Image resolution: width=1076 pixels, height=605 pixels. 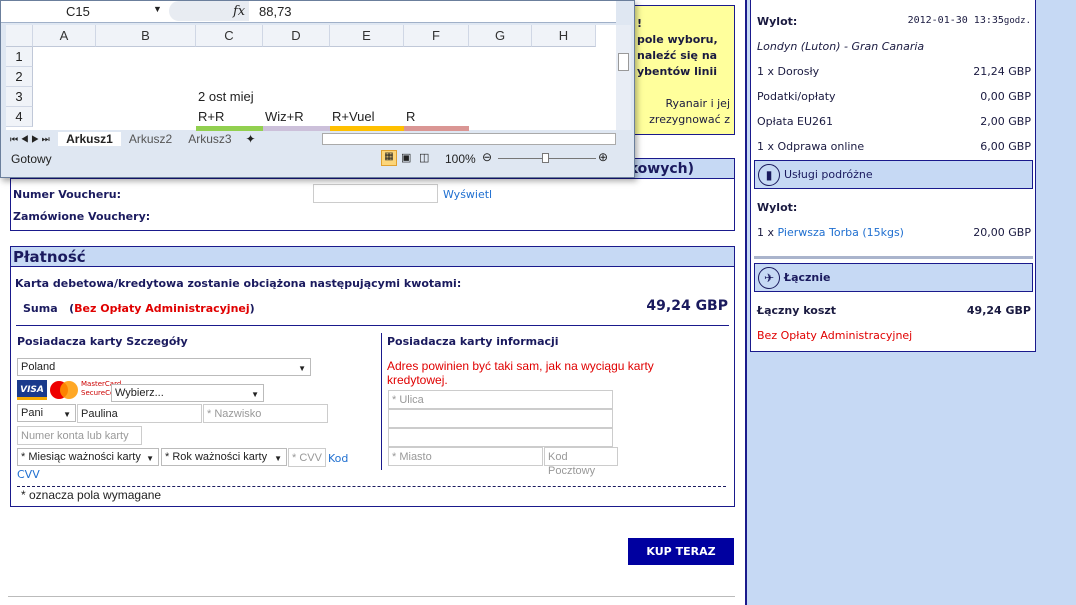 I want to click on formula-bar: 88,73, so click(x=275, y=11).